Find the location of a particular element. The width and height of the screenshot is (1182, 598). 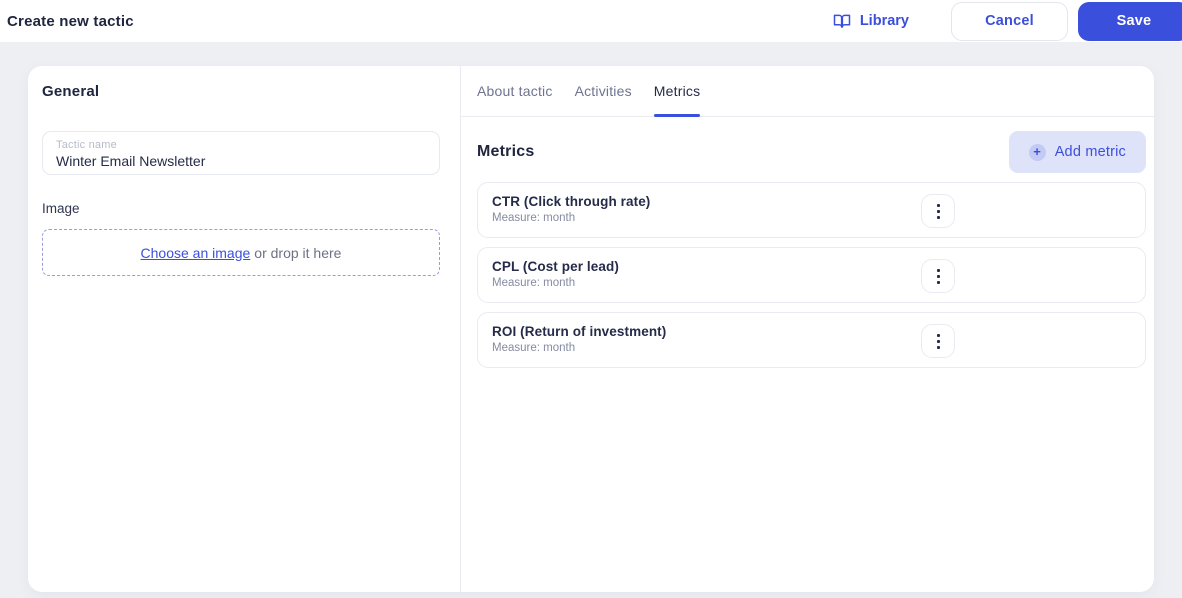

image-dropzone: Choose an image or drop it here is located at coordinates (241, 252).